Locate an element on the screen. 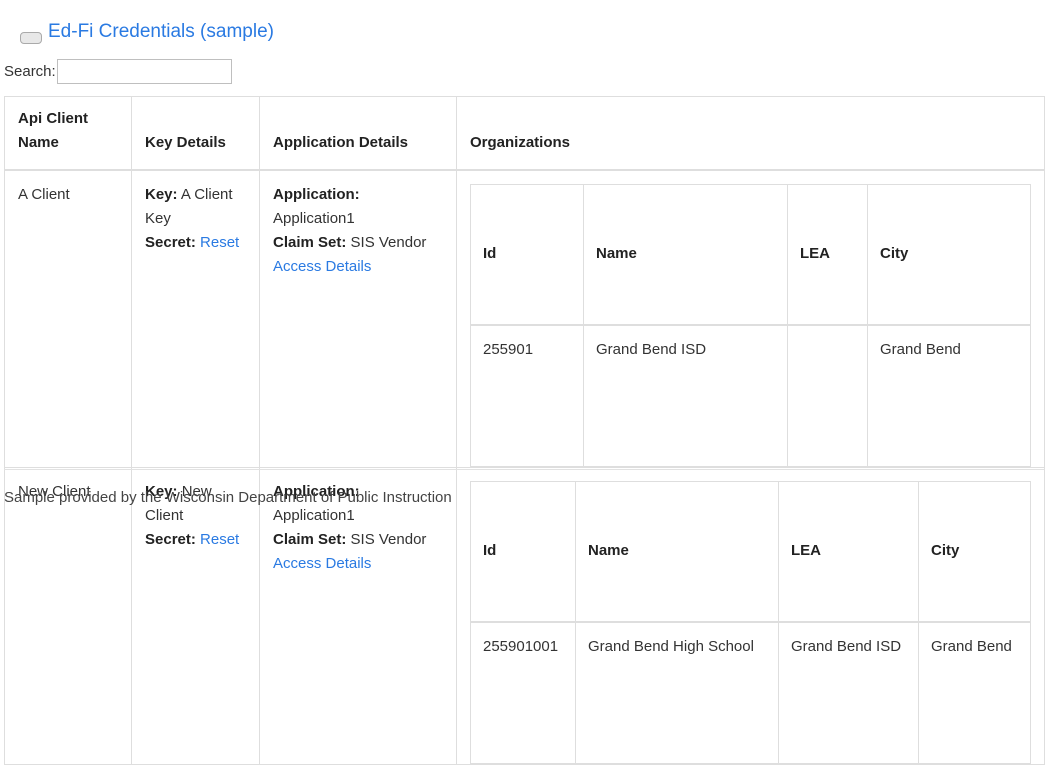 The height and width of the screenshot is (765, 1061). key-details-cell: Key: A Client Key Secret: Reset is located at coordinates (195, 318).